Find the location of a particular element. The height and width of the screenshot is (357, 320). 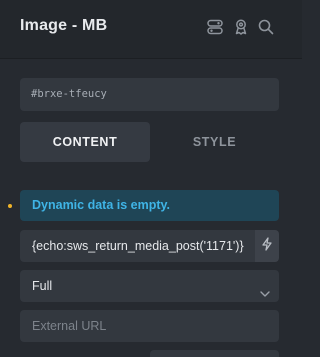

search-icon is located at coordinates (266, 27).